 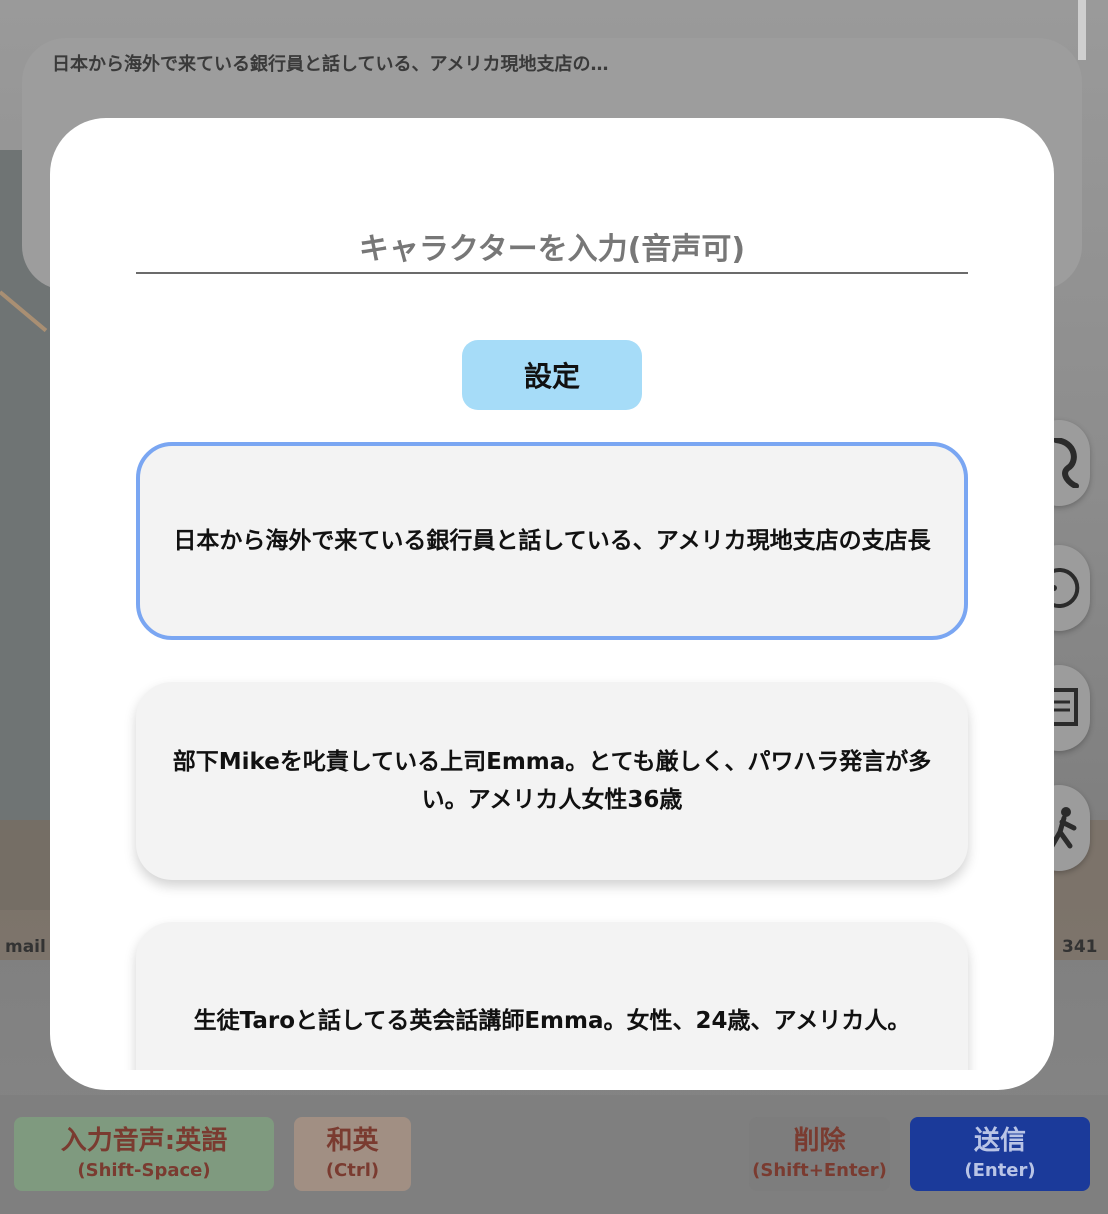 What do you see at coordinates (552, 1021) in the screenshot?
I see `character-card-text: 生徒Taroと話してる英会話講師Emma。女性、24歳、アメリカ人。` at bounding box center [552, 1021].